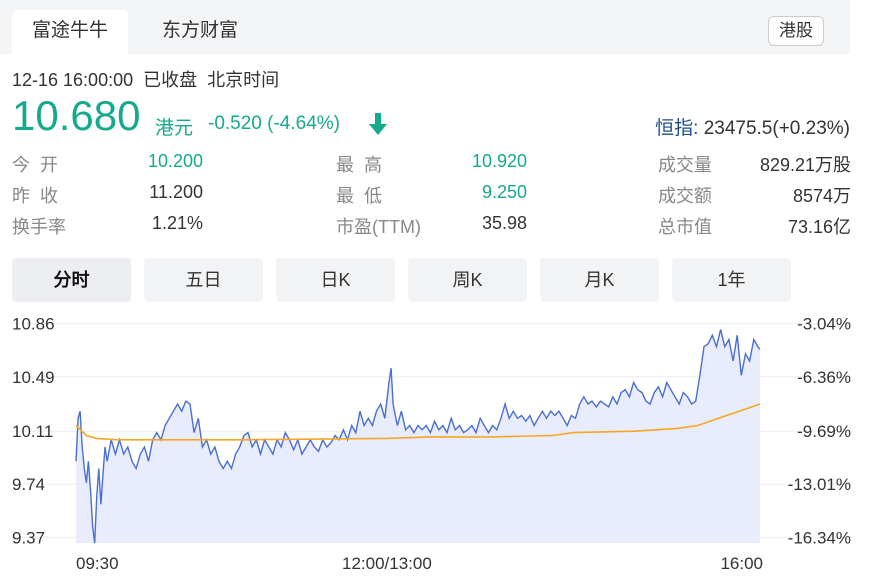  Describe the element at coordinates (731, 280) in the screenshot. I see `tab-one-year: 1年` at that location.